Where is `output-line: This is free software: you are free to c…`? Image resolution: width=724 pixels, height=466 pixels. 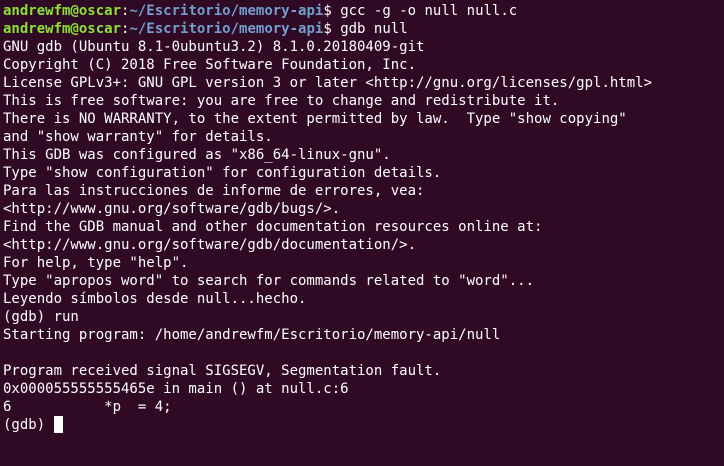 output-line: This is free software: you are free to c… is located at coordinates (281, 101).